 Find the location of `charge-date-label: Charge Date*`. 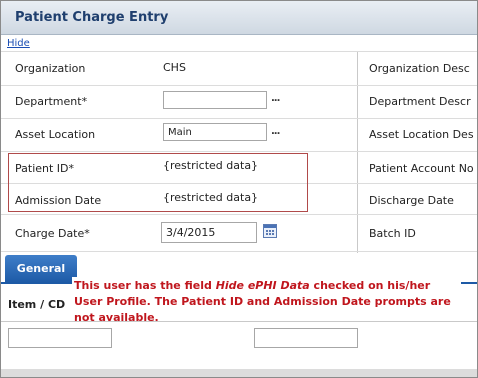

charge-date-label: Charge Date* is located at coordinates (52, 233).